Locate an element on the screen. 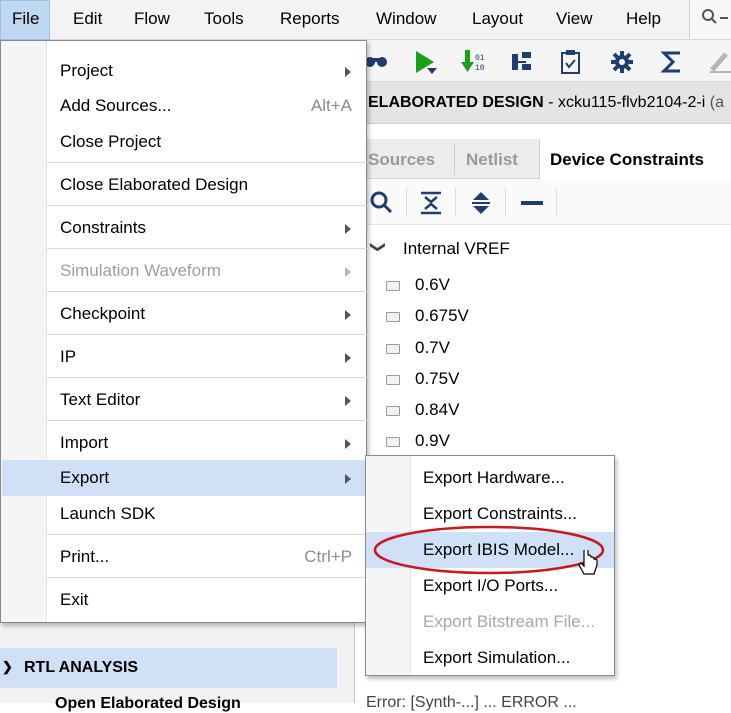  menu-item-launch-sdk: Launch SDK is located at coordinates (207, 514).